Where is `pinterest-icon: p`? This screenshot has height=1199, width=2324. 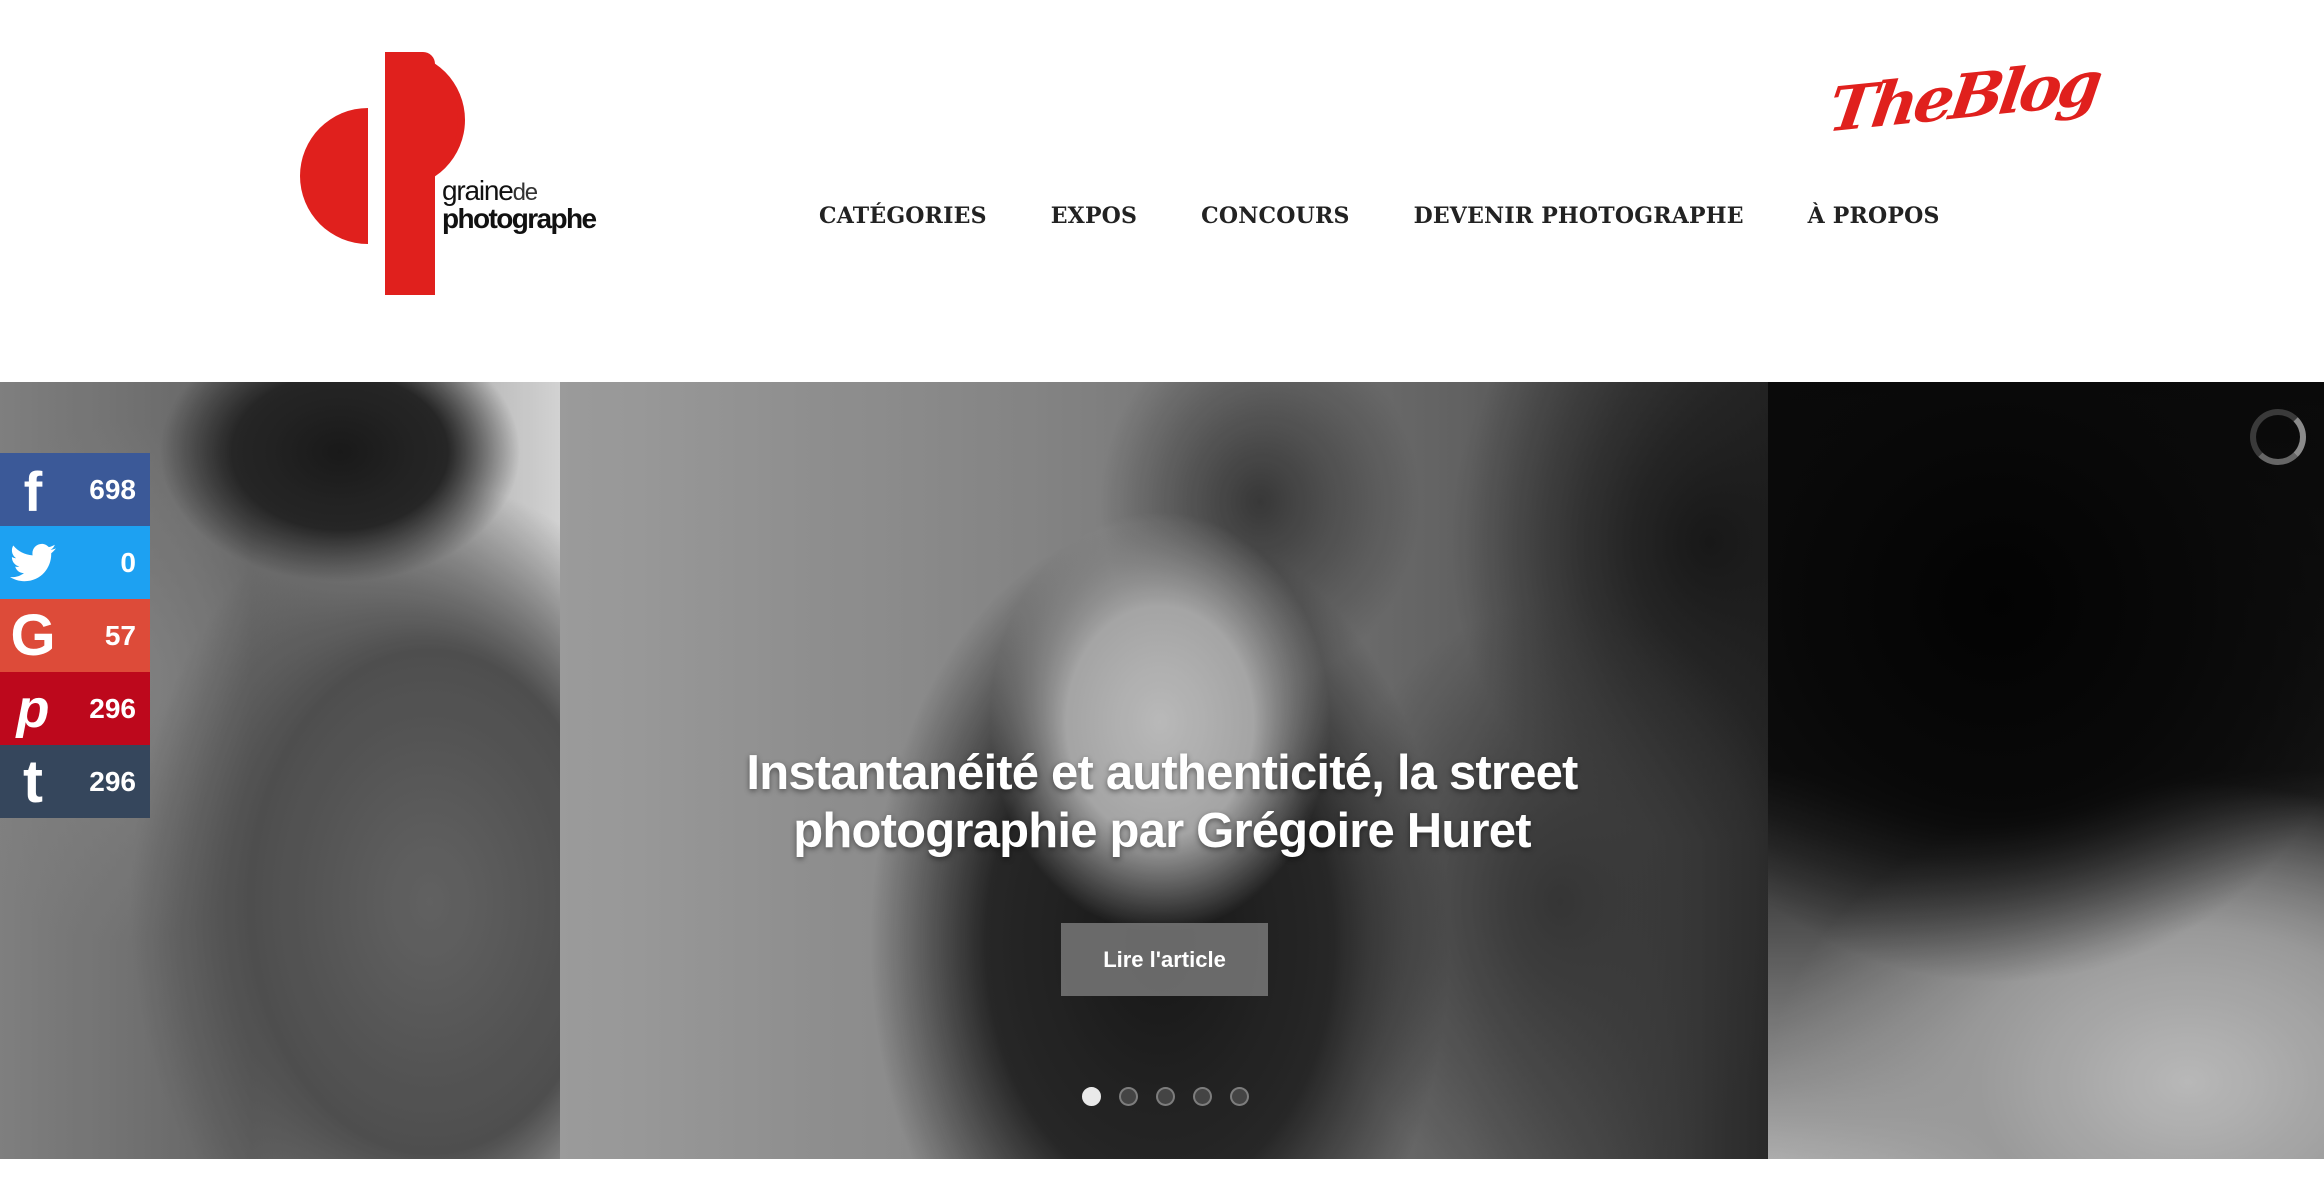 pinterest-icon: p is located at coordinates (33, 708).